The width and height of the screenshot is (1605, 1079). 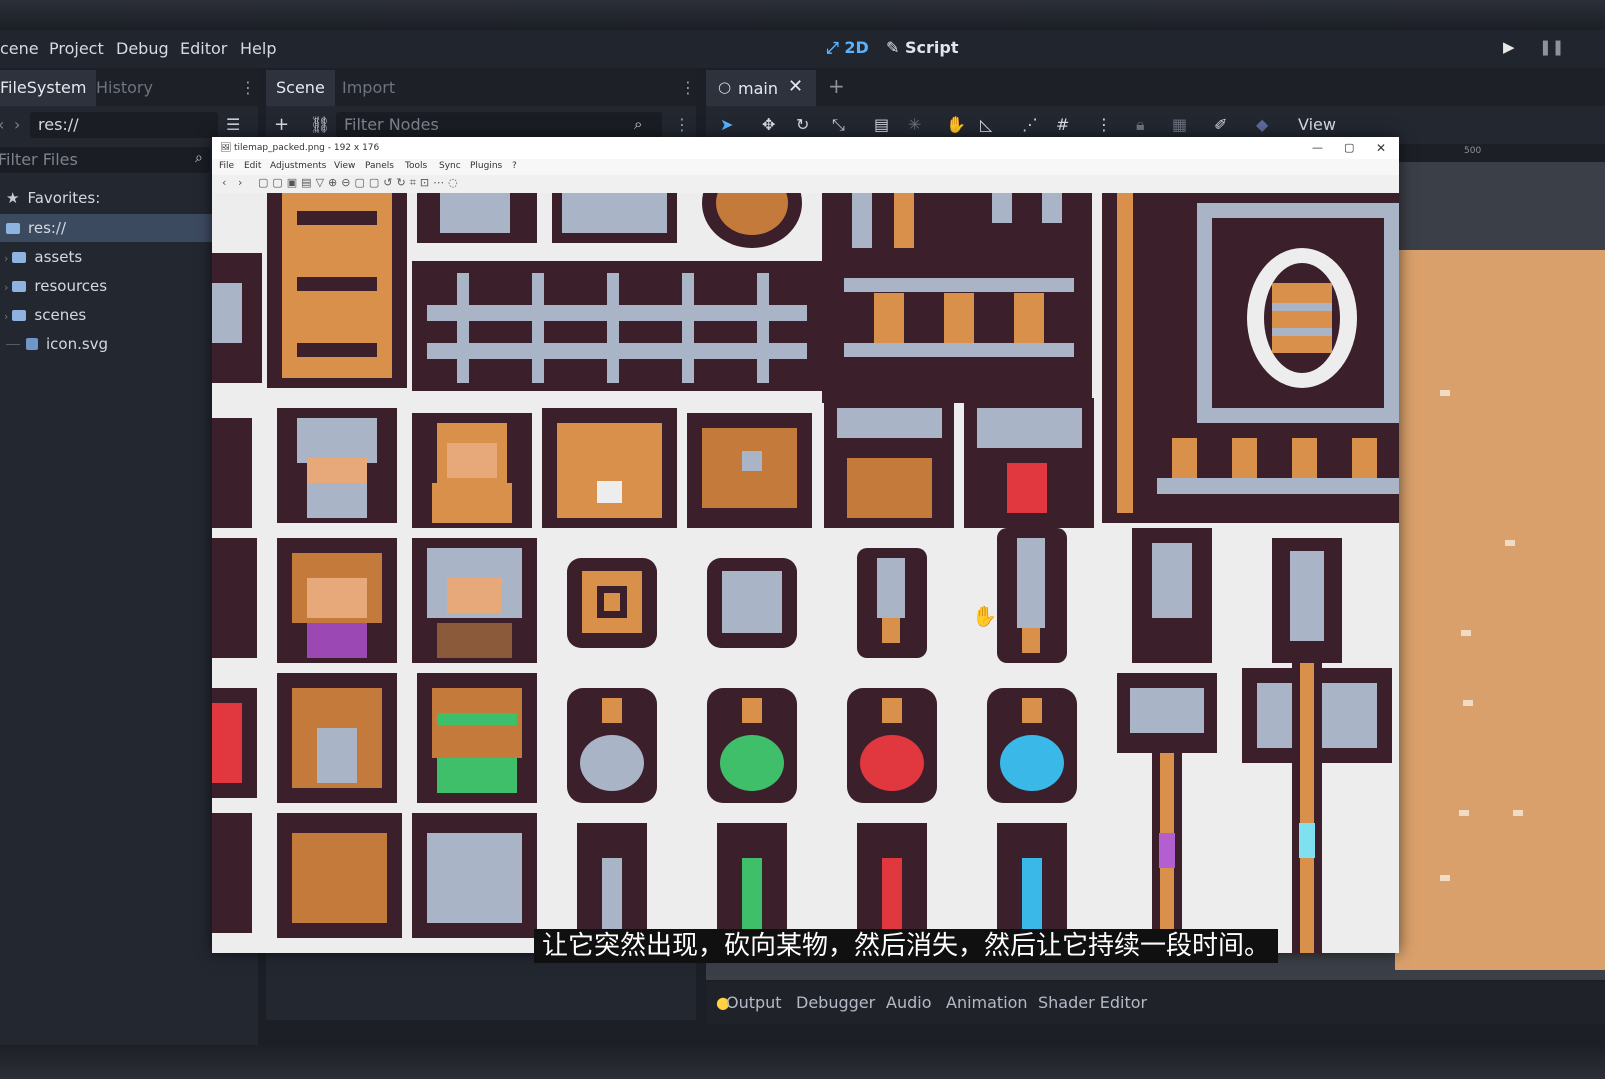 I want to click on scale-tool-icon: ⤡, so click(x=838, y=125).